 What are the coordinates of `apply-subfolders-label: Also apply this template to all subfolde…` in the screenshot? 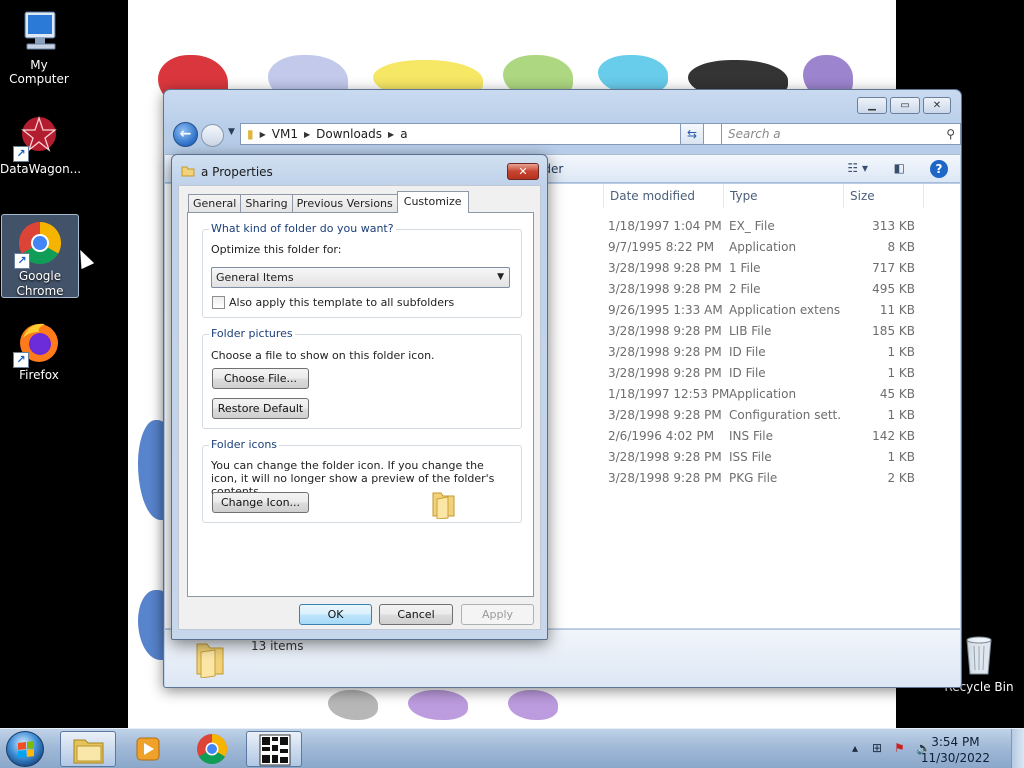 It's located at (341, 302).